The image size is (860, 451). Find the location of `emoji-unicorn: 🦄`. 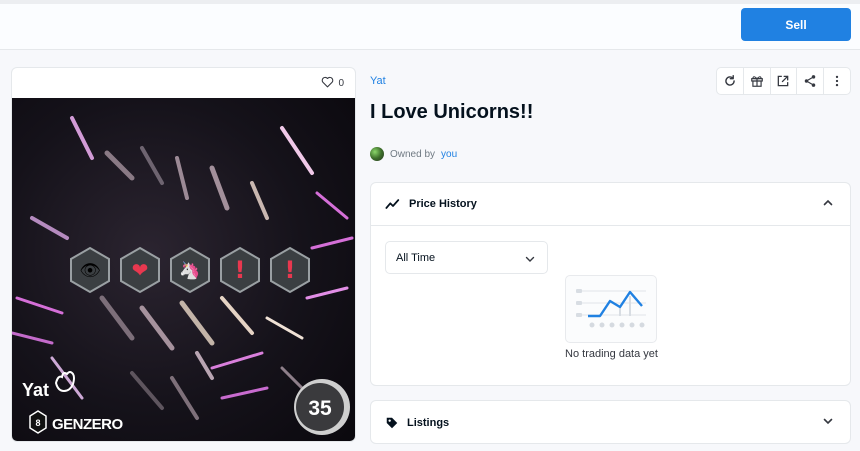

emoji-unicorn: 🦄 is located at coordinates (189, 270).